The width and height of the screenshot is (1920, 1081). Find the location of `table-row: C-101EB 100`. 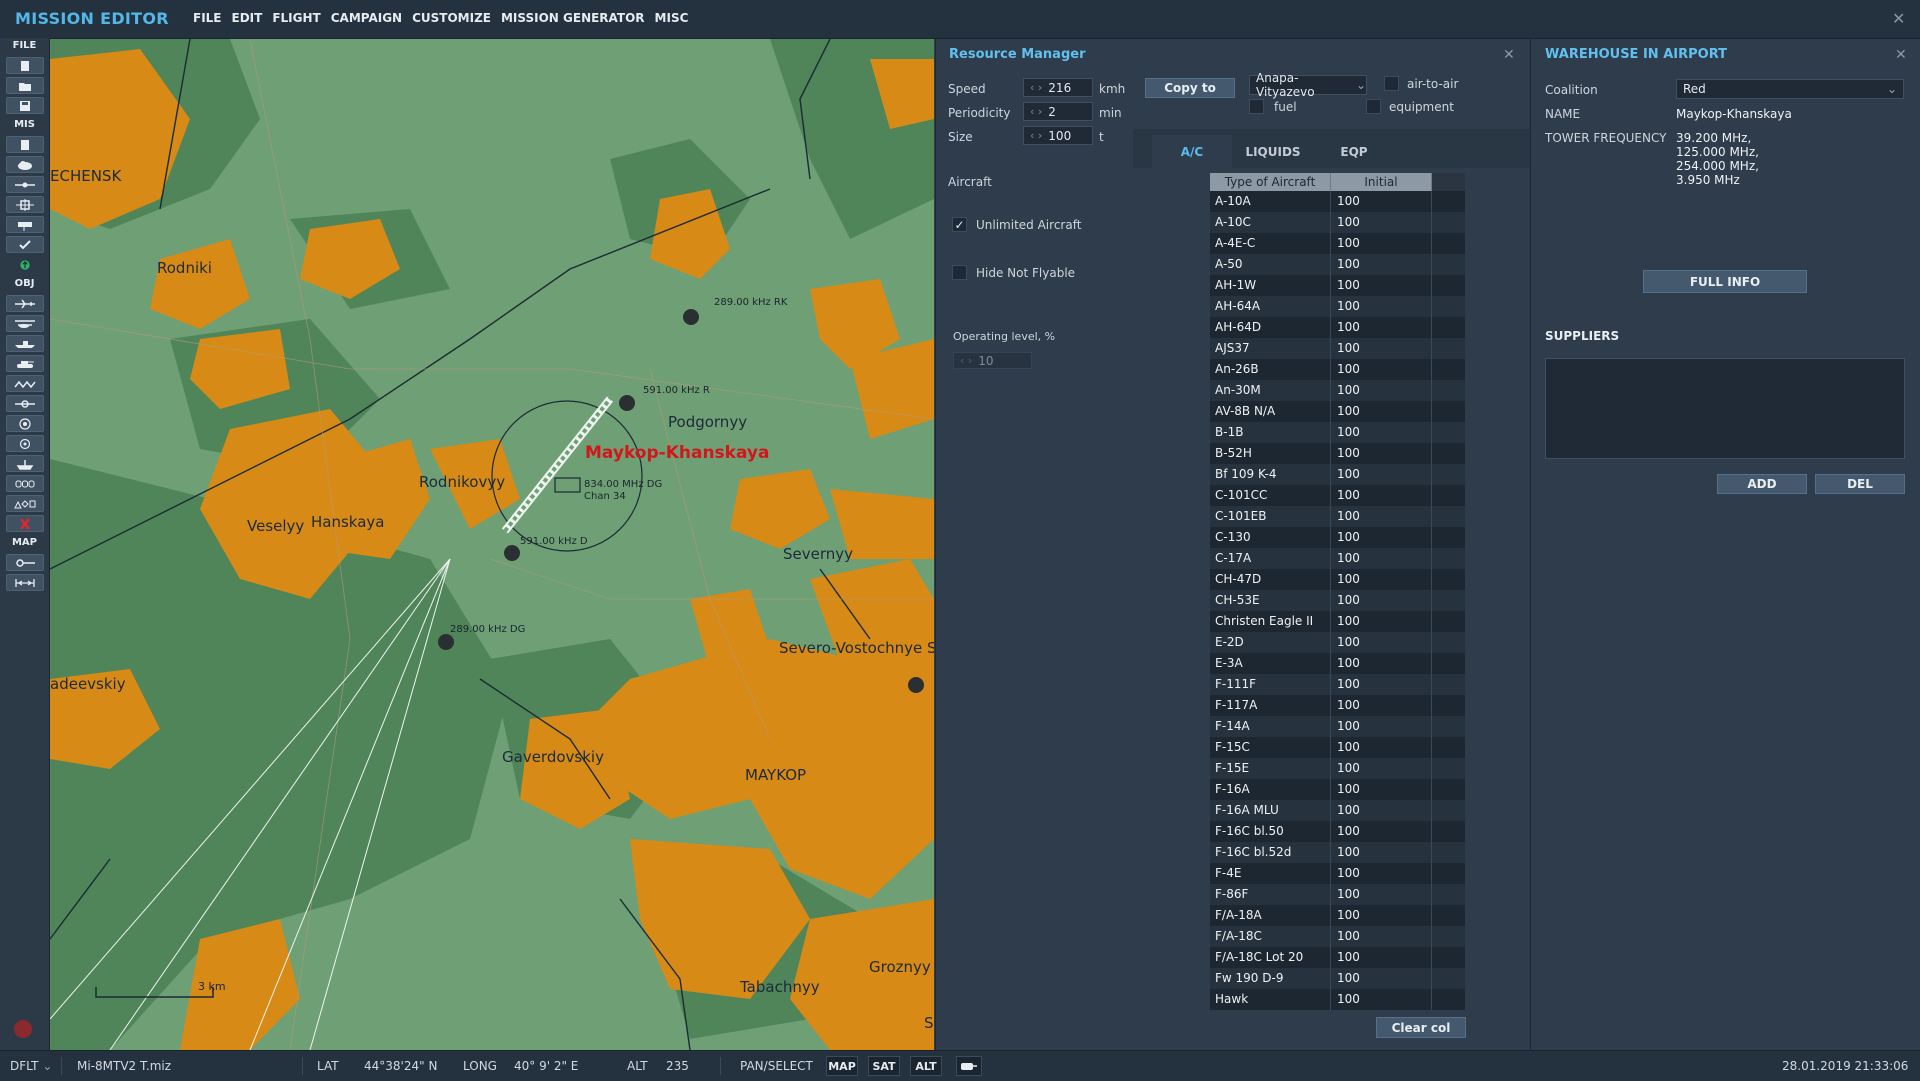

table-row: C-101EB 100 is located at coordinates (1337, 516).